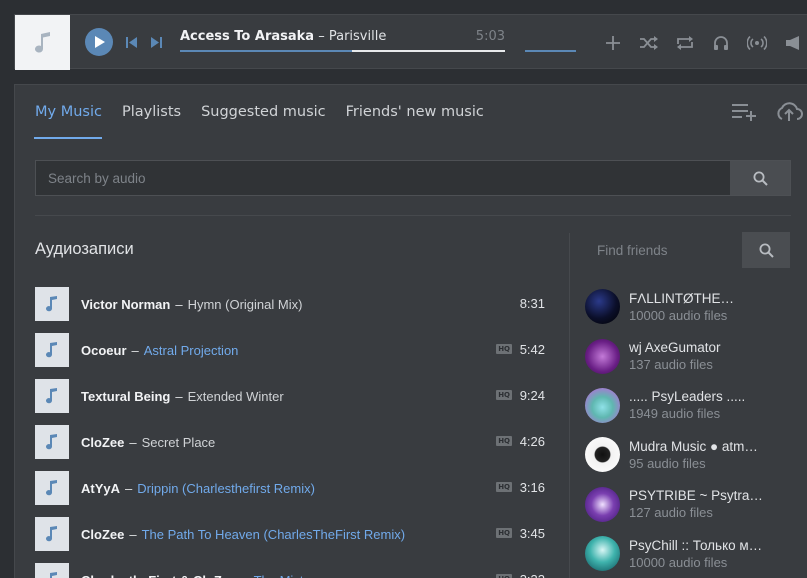 The image size is (807, 578). Describe the element at coordinates (663, 250) in the screenshot. I see `find-friends-input` at that location.